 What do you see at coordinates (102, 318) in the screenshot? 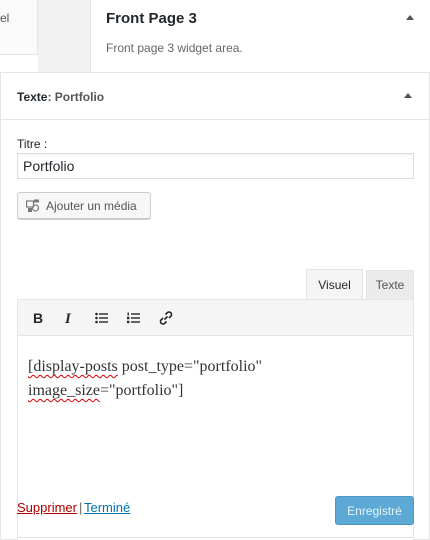
I see `bullet-list-icon` at bounding box center [102, 318].